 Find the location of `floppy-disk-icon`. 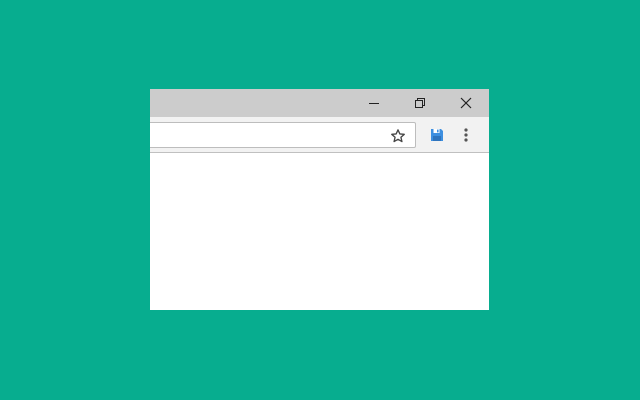

floppy-disk-icon is located at coordinates (437, 135).